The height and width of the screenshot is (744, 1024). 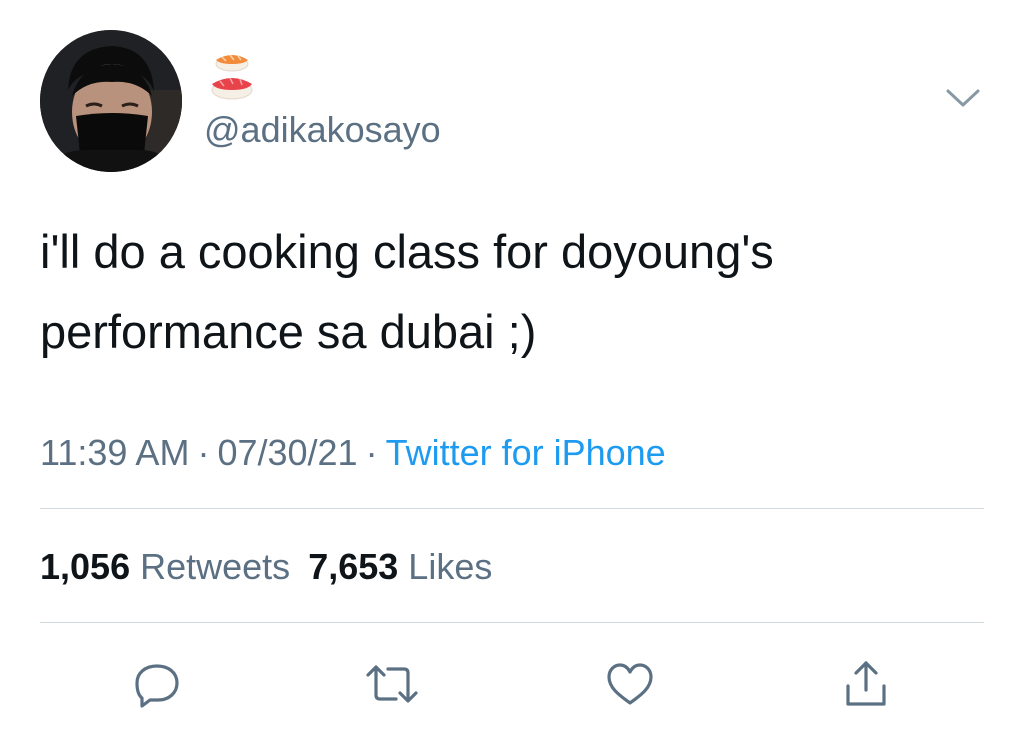 I want to click on display-name, so click(x=232, y=78).